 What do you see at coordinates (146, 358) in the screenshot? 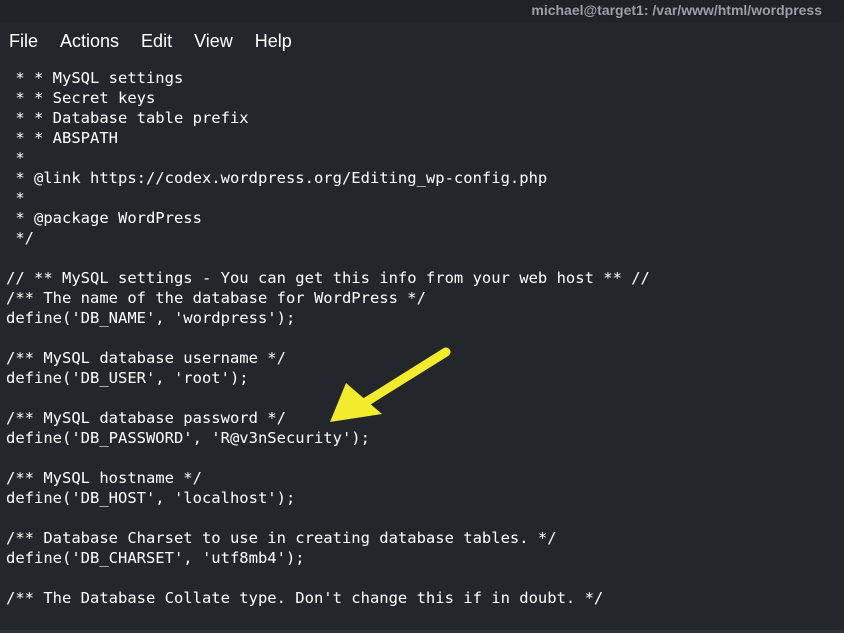
I see `code-line: /** MySQL database username */` at bounding box center [146, 358].